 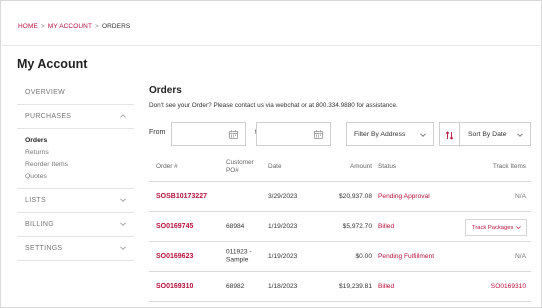 I want to click on order-amount: $19,239.81, so click(x=355, y=286).